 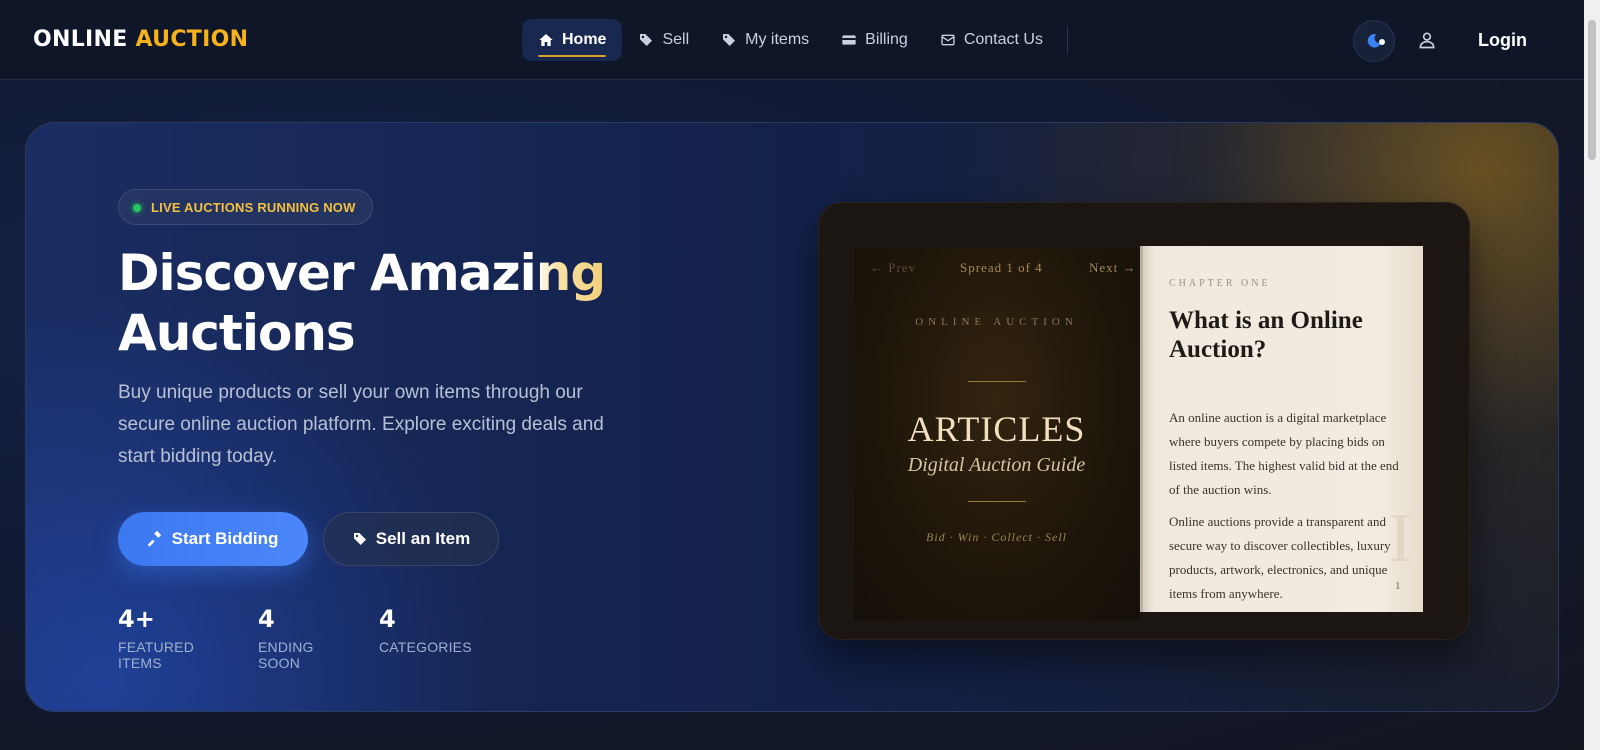 I want to click on home-icon, so click(x=546, y=40).